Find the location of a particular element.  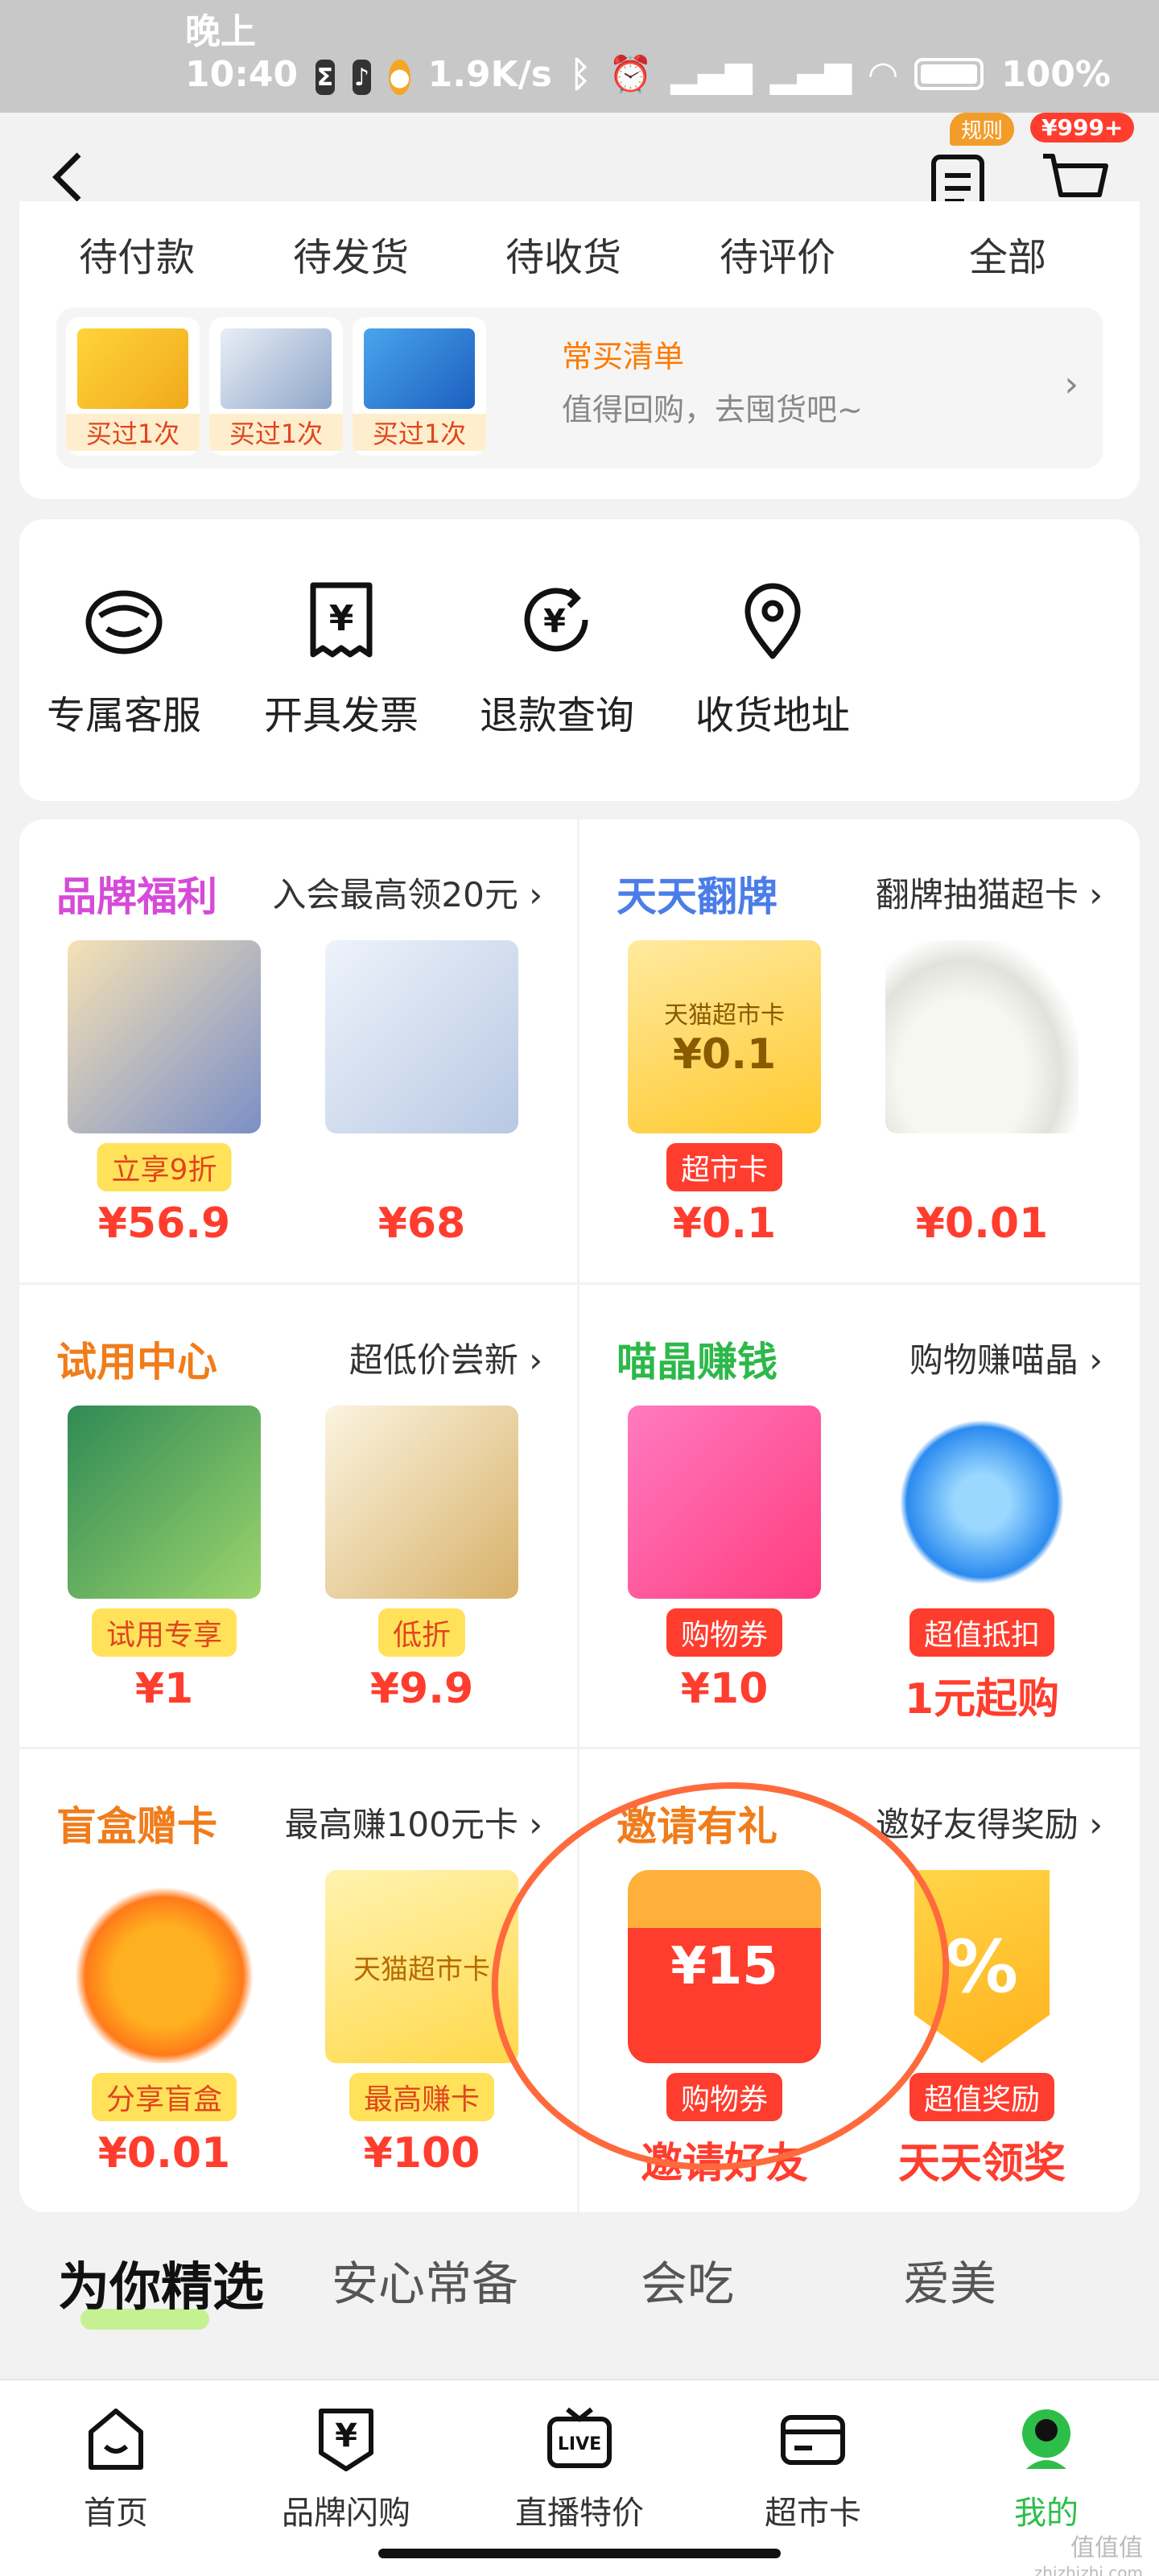

promo-item: 低折 ¥9.9 is located at coordinates (421, 1567).